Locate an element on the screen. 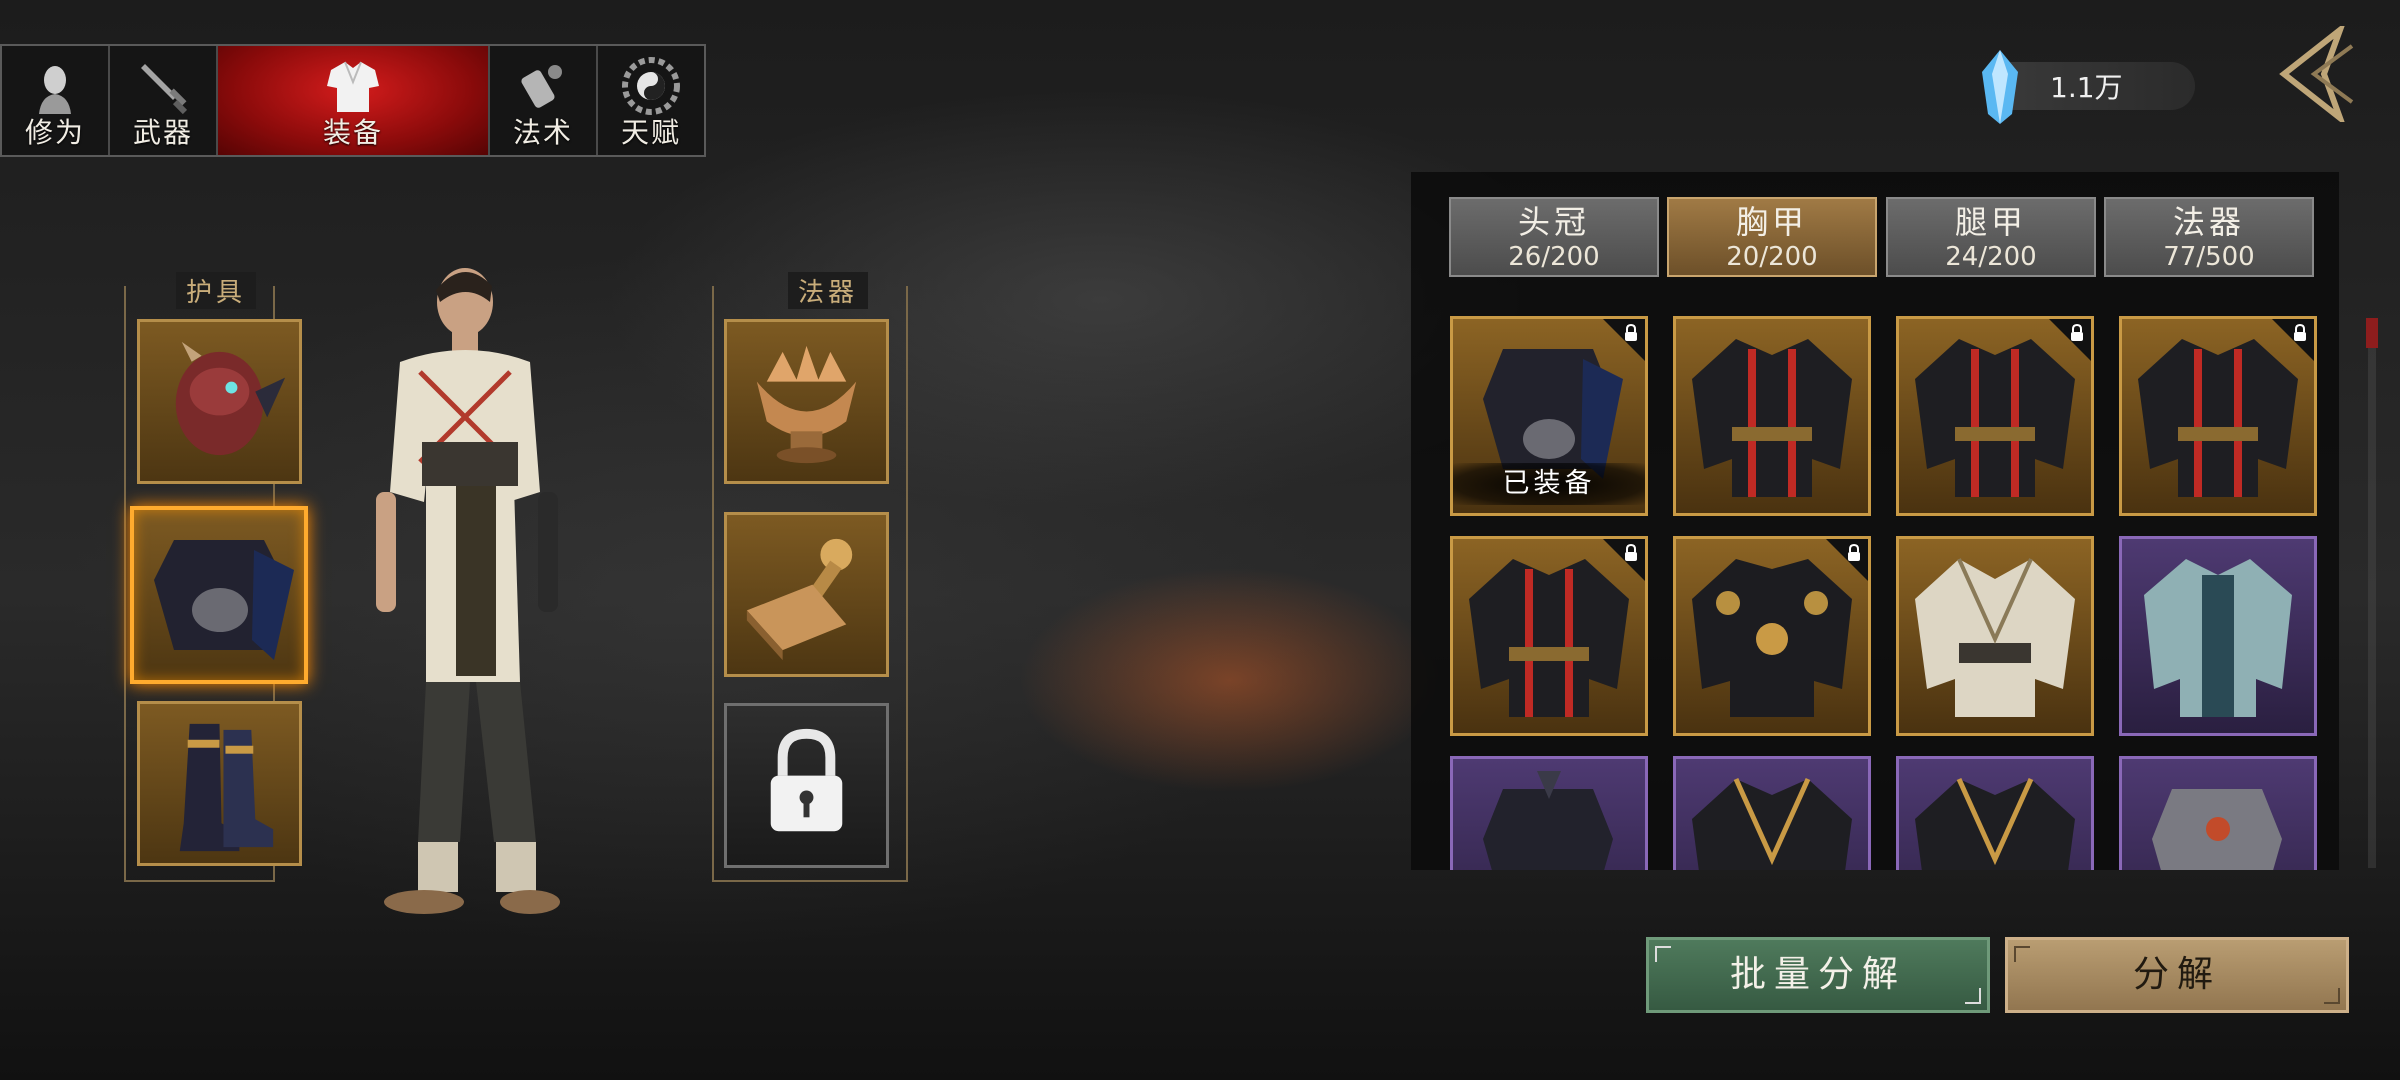 This screenshot has width=2400, height=1080. decompose-button: 分解 is located at coordinates (2177, 975).